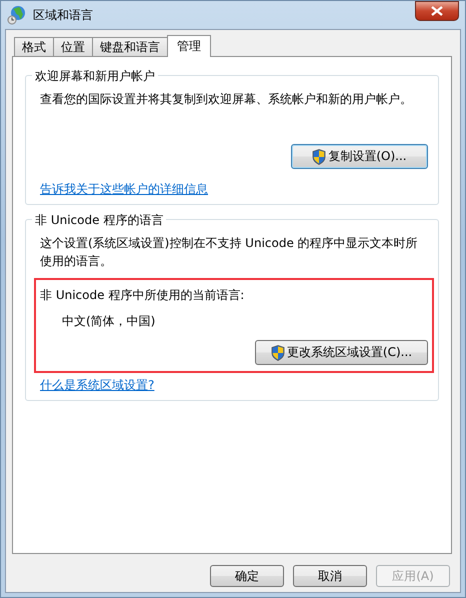 This screenshot has height=598, width=466. Describe the element at coordinates (247, 576) in the screenshot. I see `button: 确定` at that location.